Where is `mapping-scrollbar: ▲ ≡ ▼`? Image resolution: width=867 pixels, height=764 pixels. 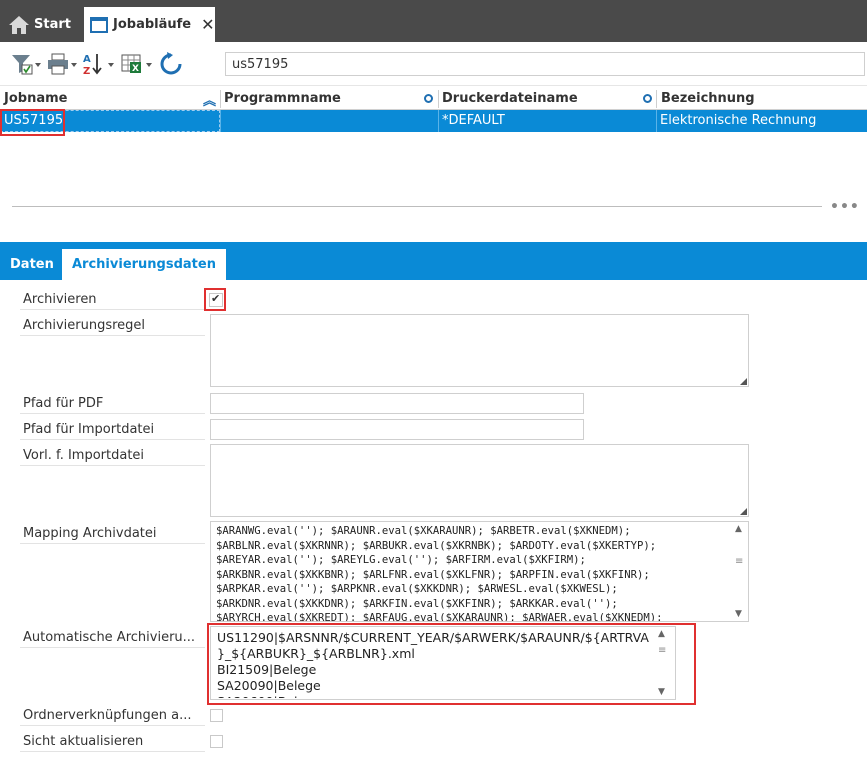
mapping-scrollbar: ▲ ≡ ▼ is located at coordinates (740, 571).